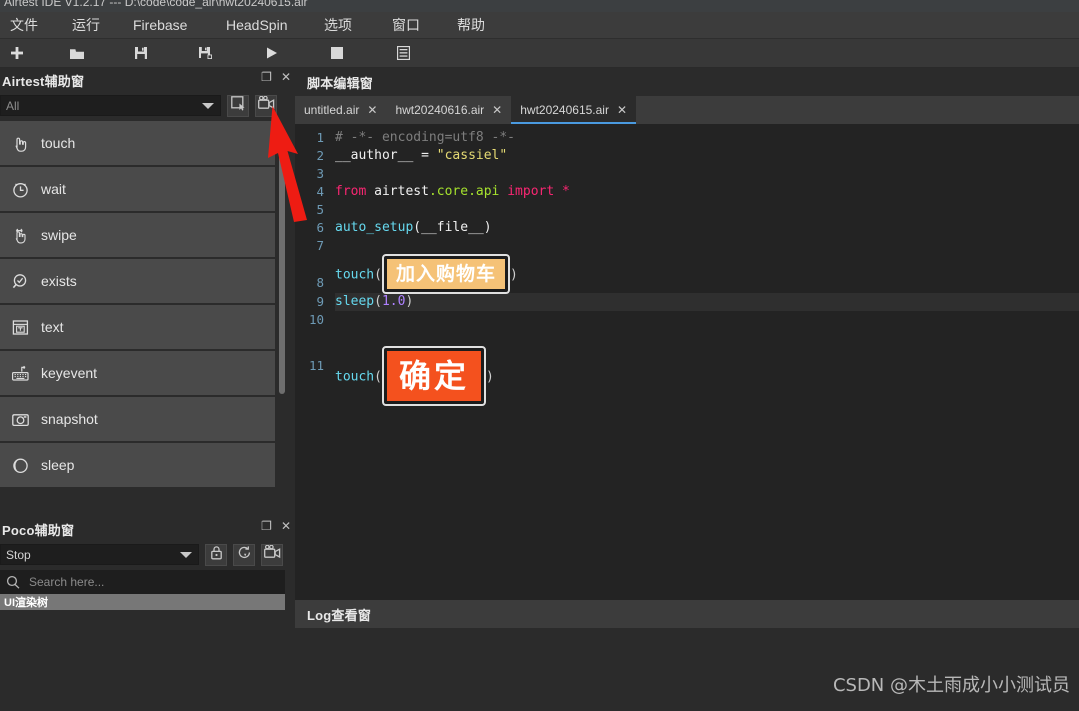 The width and height of the screenshot is (1079, 711). What do you see at coordinates (286, 526) in the screenshot?
I see `poco-panel-close-icon: ✕` at bounding box center [286, 526].